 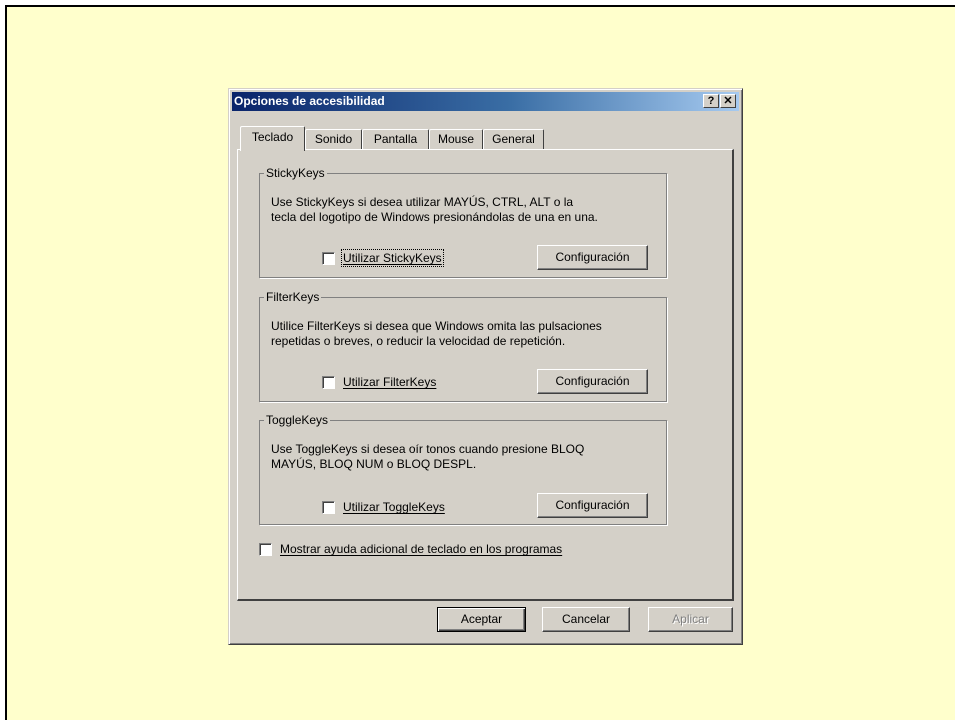 What do you see at coordinates (485, 101) in the screenshot?
I see `title-bar: Opciones de accesibilidad ? ✕` at bounding box center [485, 101].